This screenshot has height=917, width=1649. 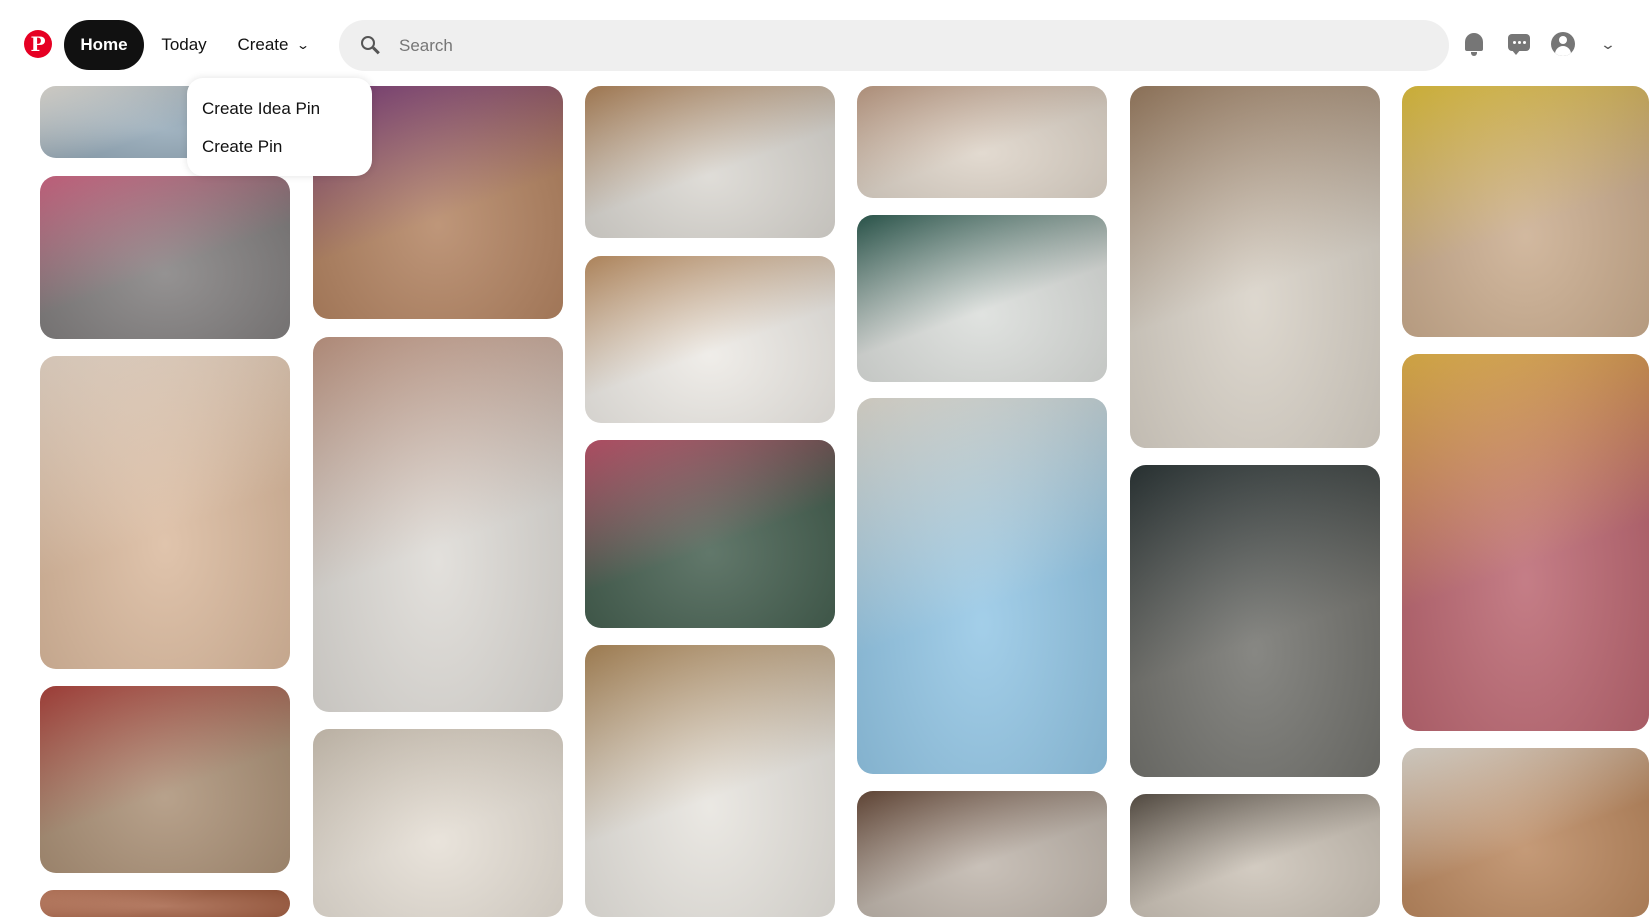 What do you see at coordinates (263, 44) in the screenshot?
I see `nav-create-label: Create` at bounding box center [263, 44].